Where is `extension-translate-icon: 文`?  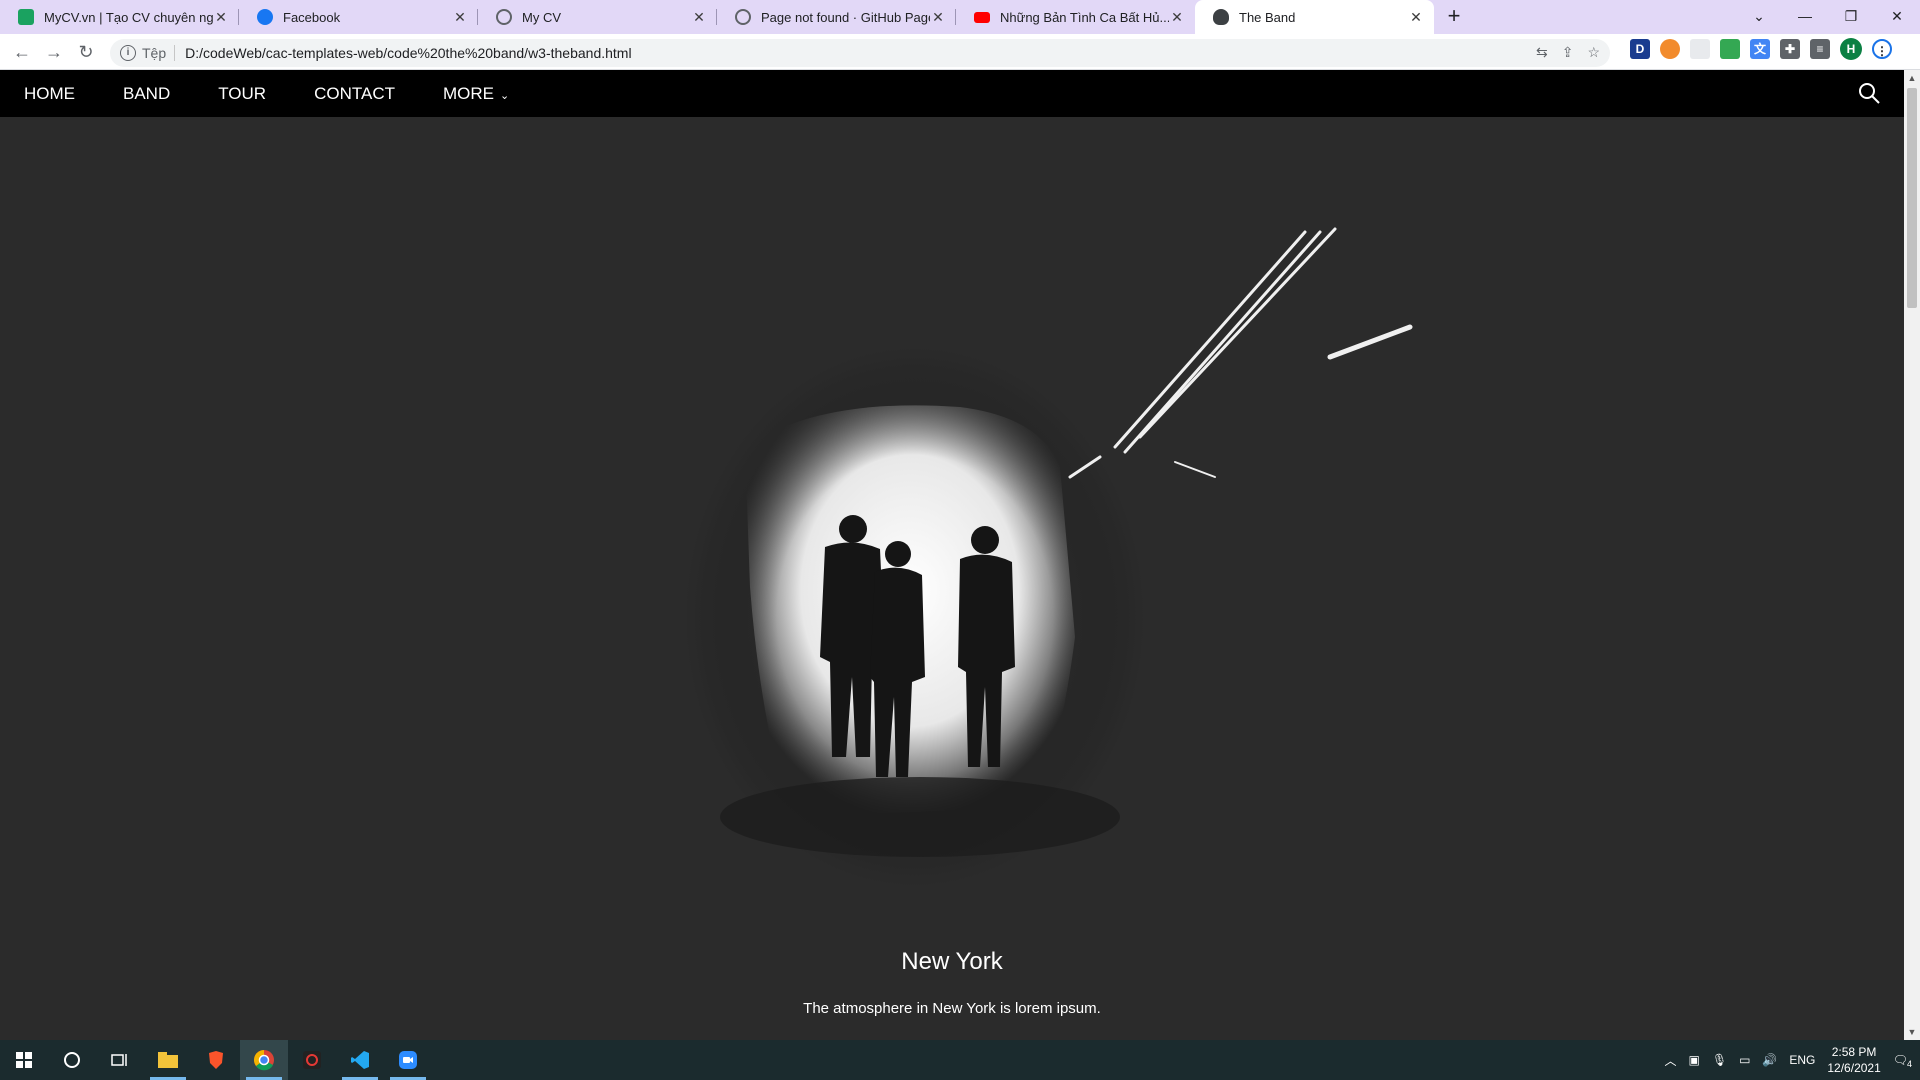 extension-translate-icon: 文 is located at coordinates (1760, 49).